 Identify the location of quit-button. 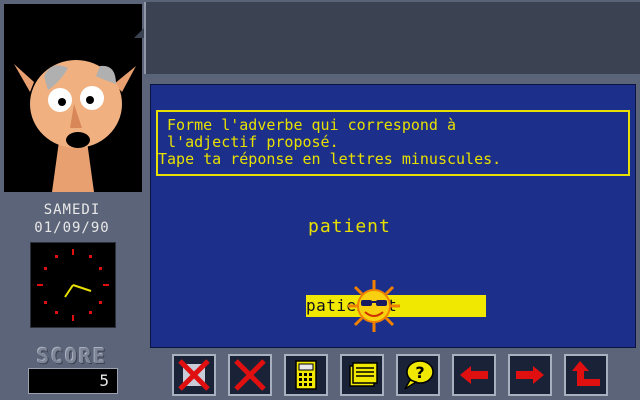
(250, 375).